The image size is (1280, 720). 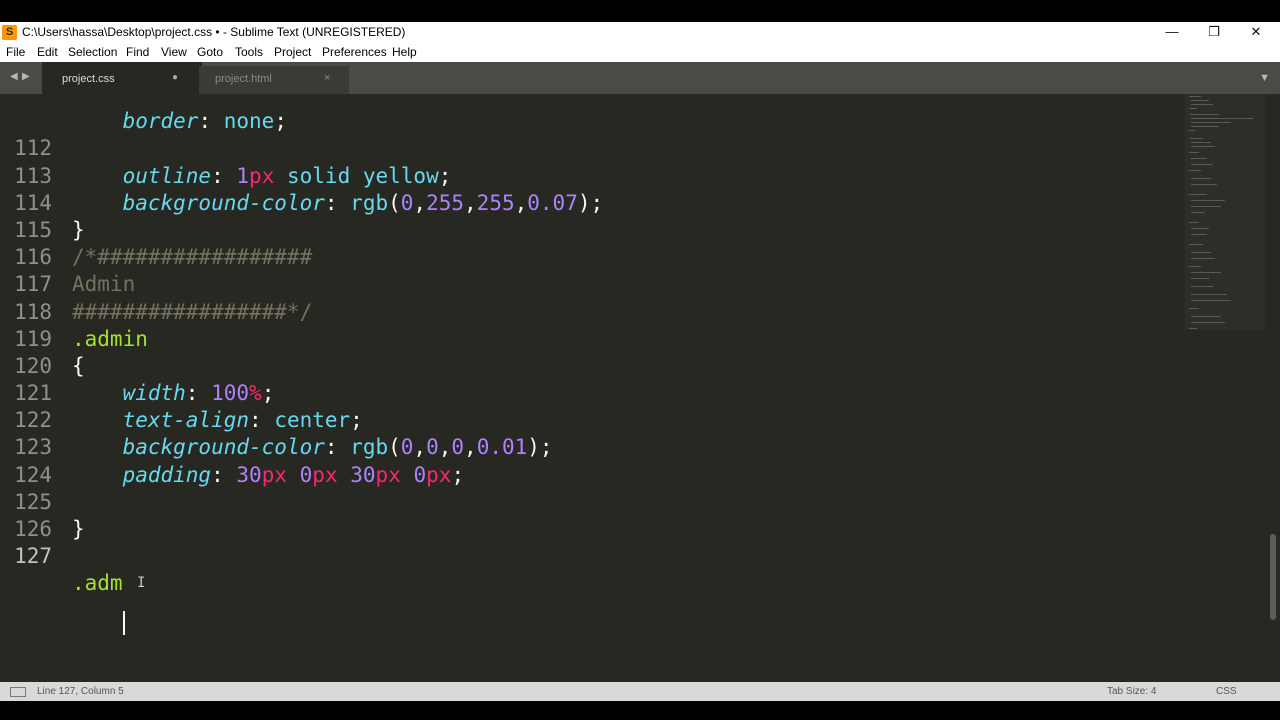 I want to click on line-content: width: 100%;, so click(x=198, y=393).